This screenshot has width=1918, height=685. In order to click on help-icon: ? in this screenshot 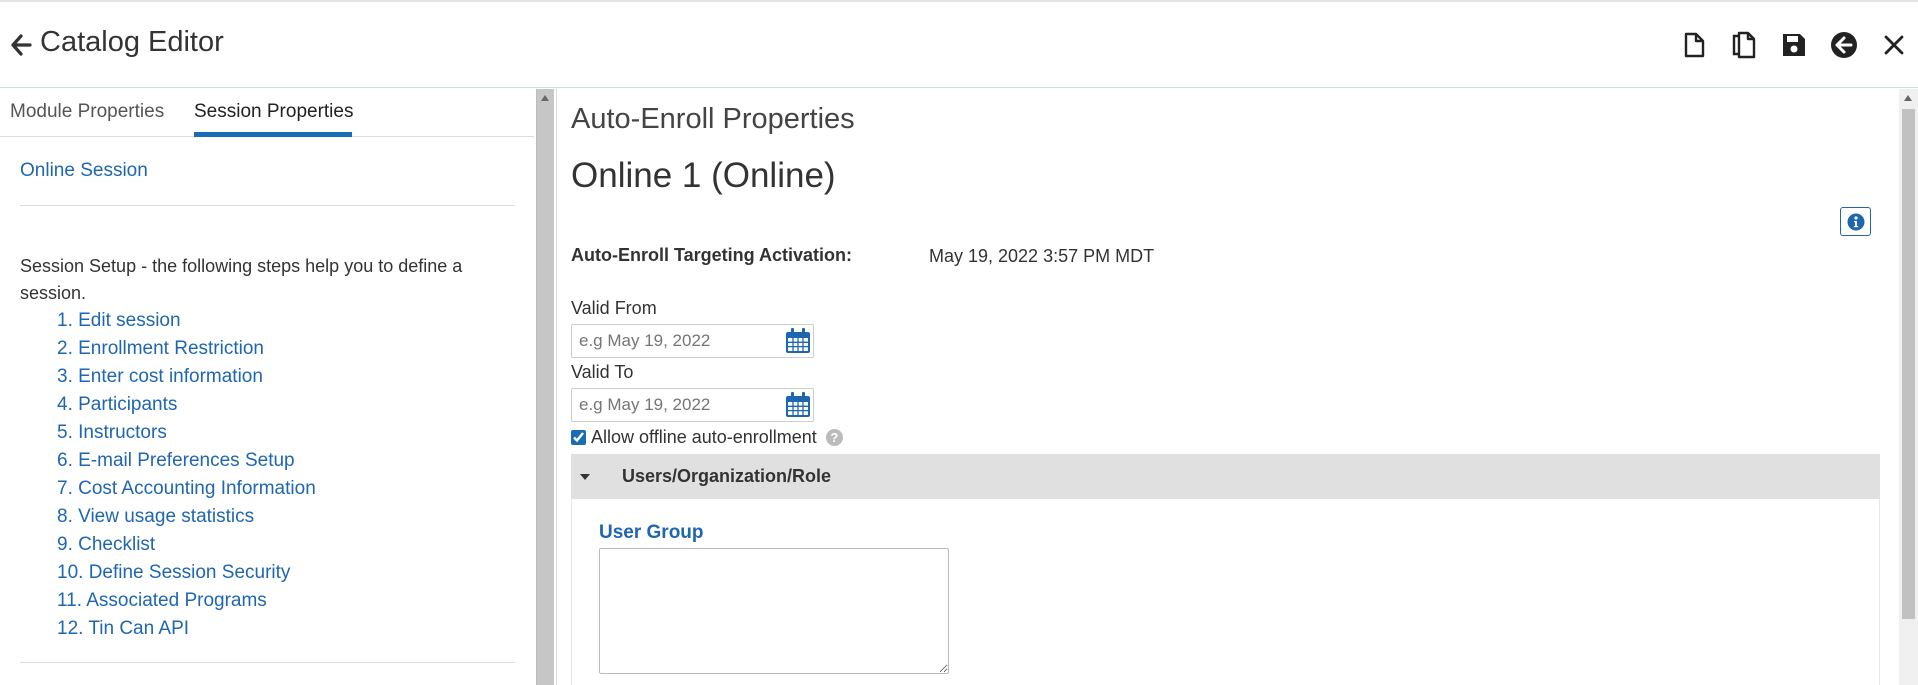, I will do `click(834, 437)`.